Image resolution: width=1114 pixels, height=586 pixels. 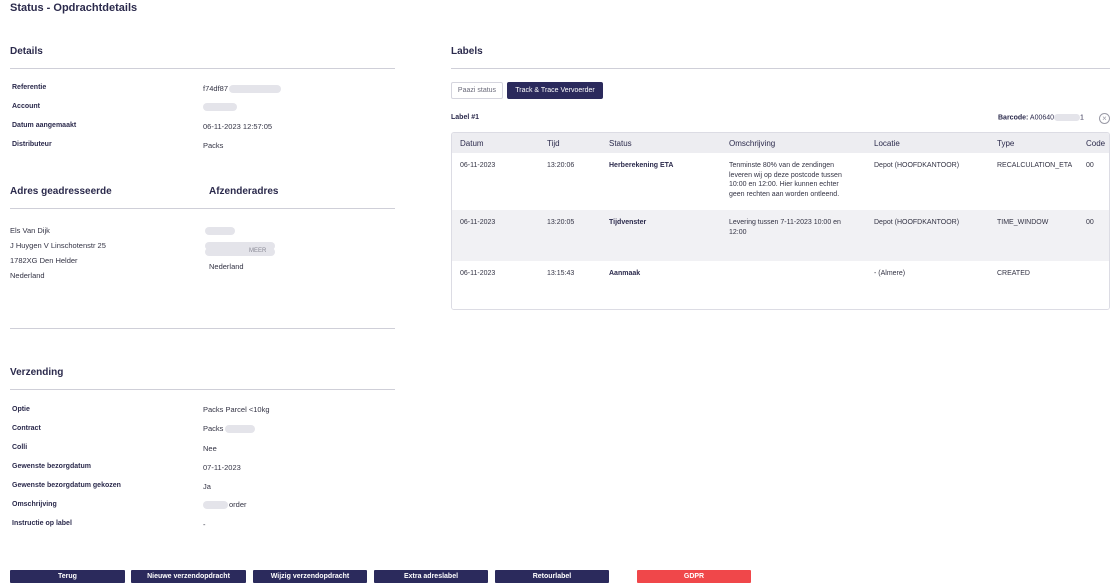 I want to click on addressee-title: Adres geadresseerde, so click(x=61, y=191).